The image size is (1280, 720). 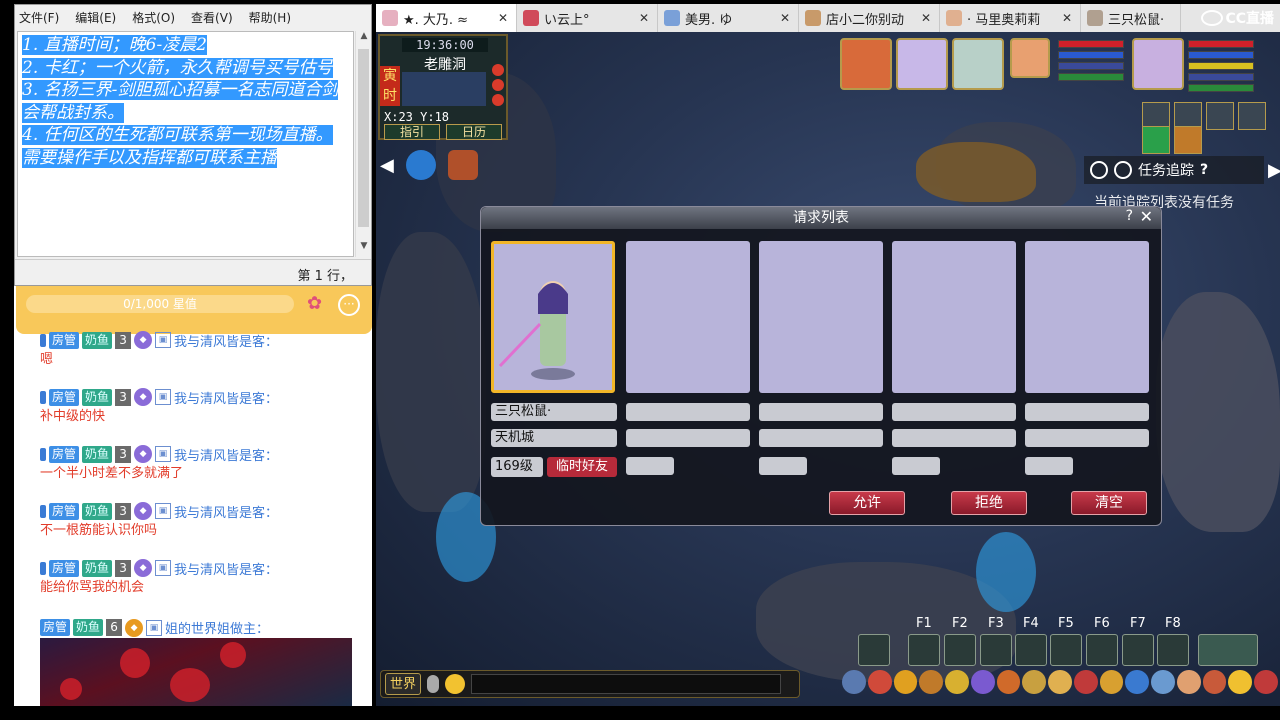 I want to click on building-icon, so click(x=1228, y=650).